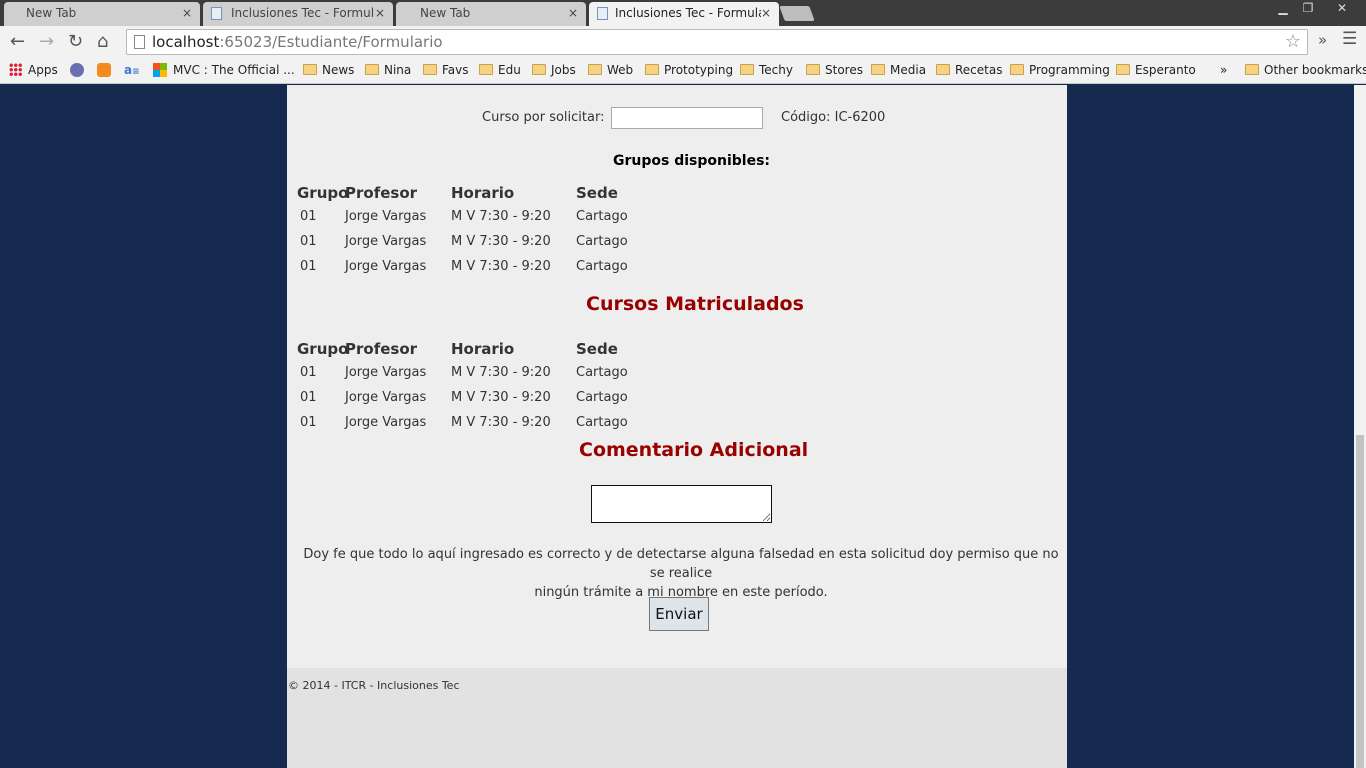 The height and width of the screenshot is (768, 1366). What do you see at coordinates (844, 70) in the screenshot?
I see `bookmark-label: Stores` at bounding box center [844, 70].